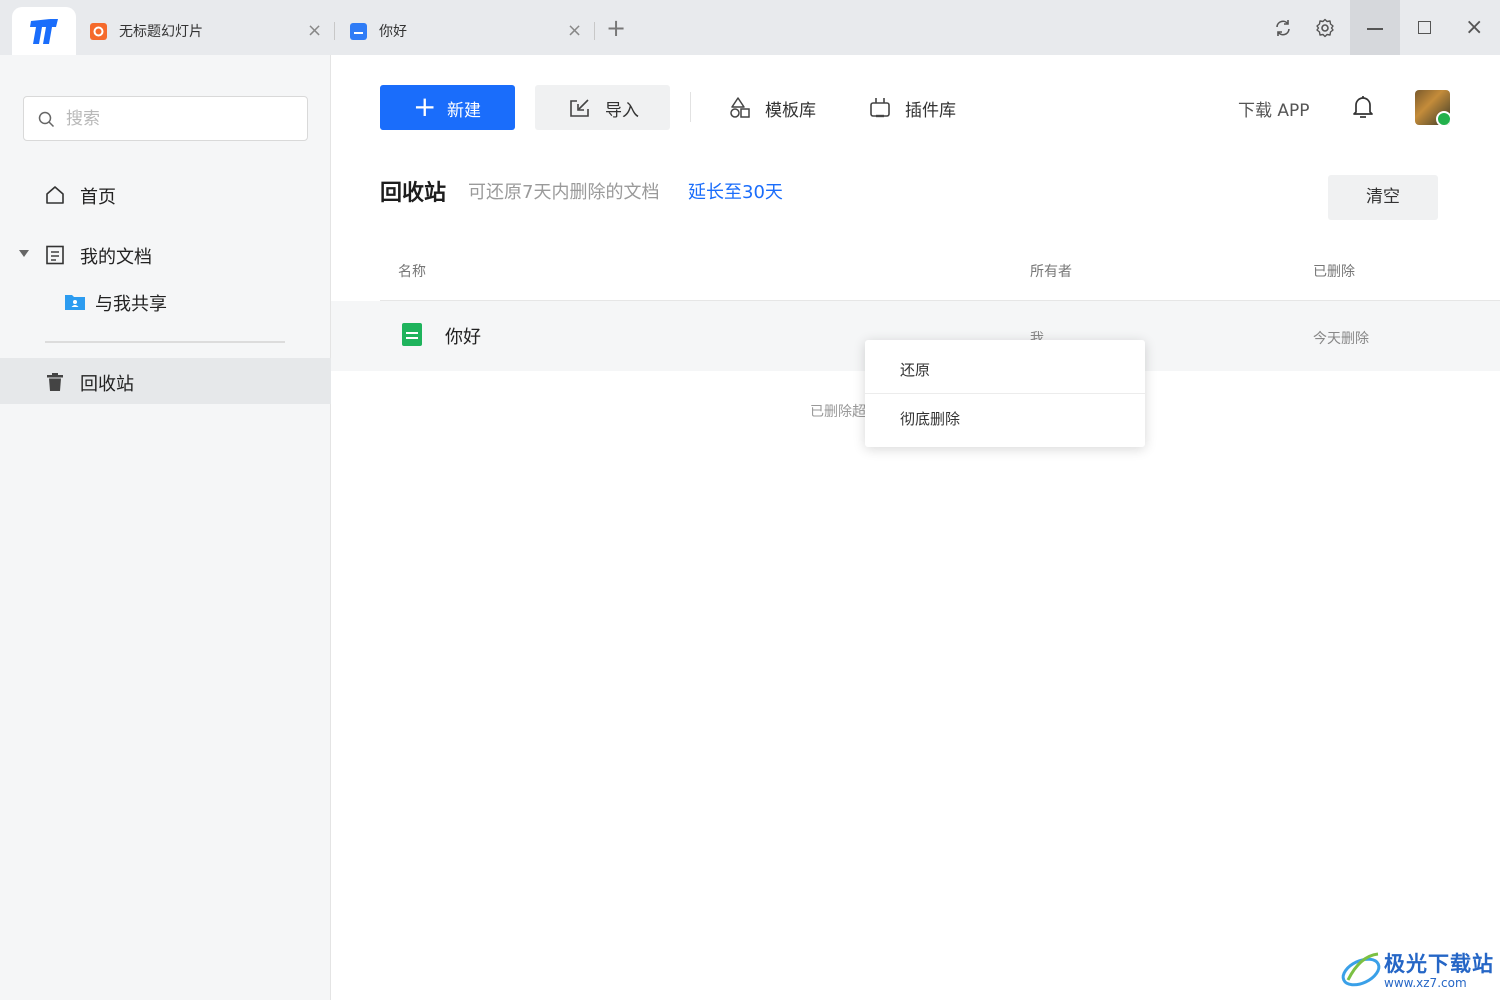 The width and height of the screenshot is (1500, 1000). What do you see at coordinates (790, 111) in the screenshot?
I see `templates-label: 模板库` at bounding box center [790, 111].